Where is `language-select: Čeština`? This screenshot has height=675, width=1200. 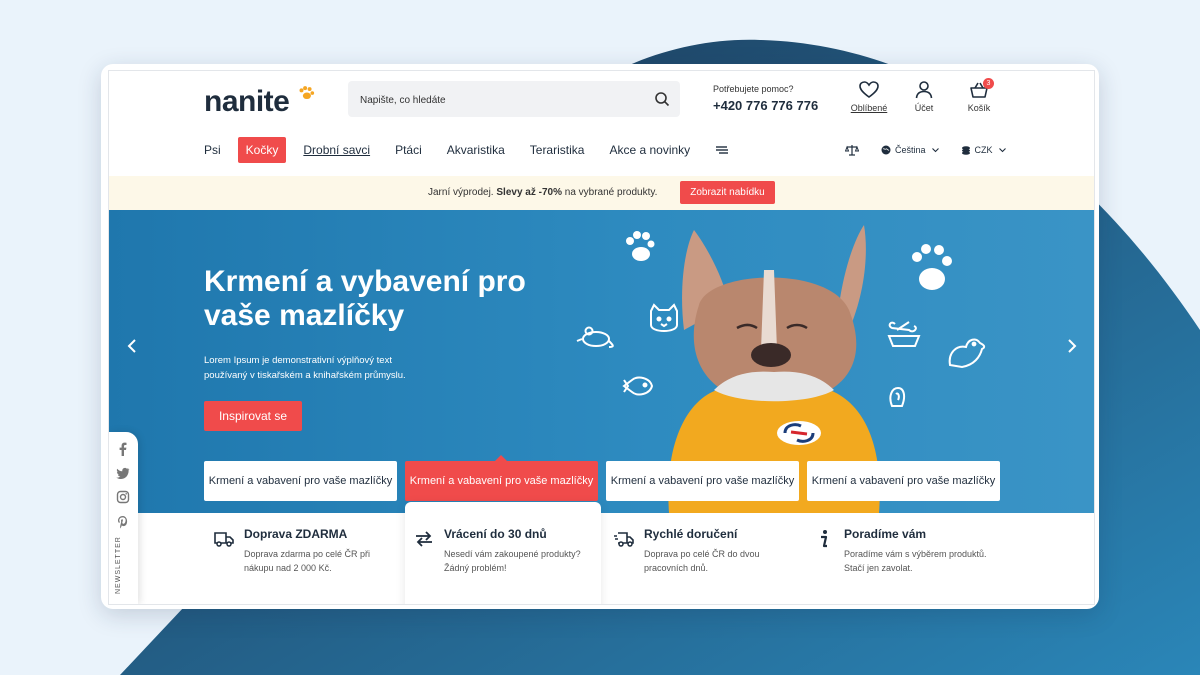 language-select: Čeština is located at coordinates (912, 150).